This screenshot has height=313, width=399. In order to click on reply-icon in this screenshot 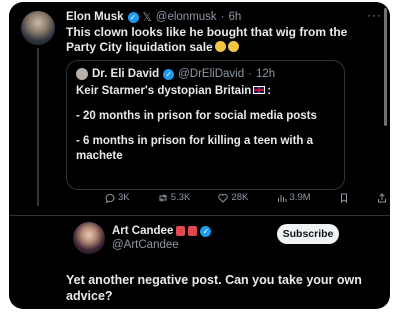, I will do `click(110, 198)`.